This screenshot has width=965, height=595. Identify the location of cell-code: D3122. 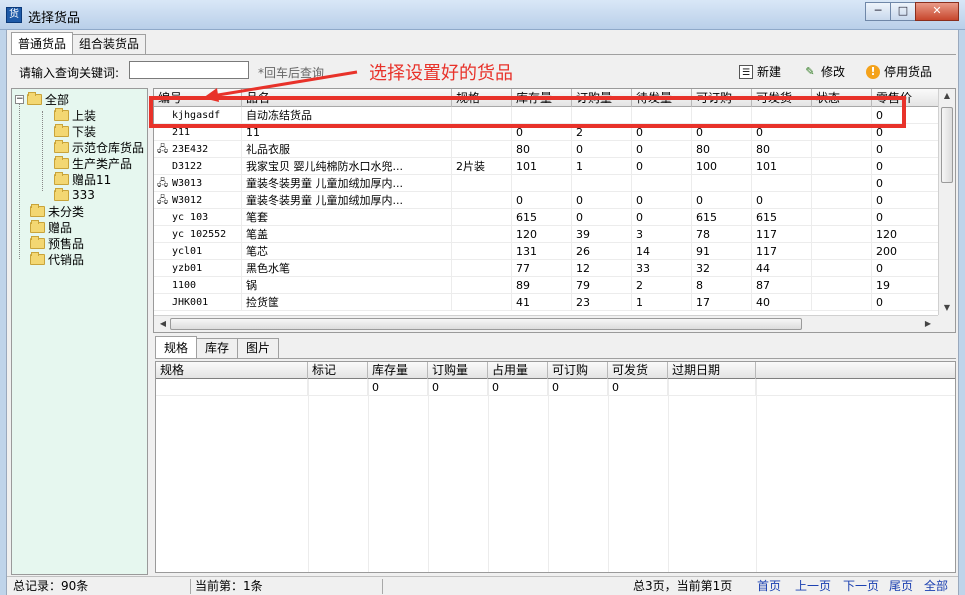
(198, 166).